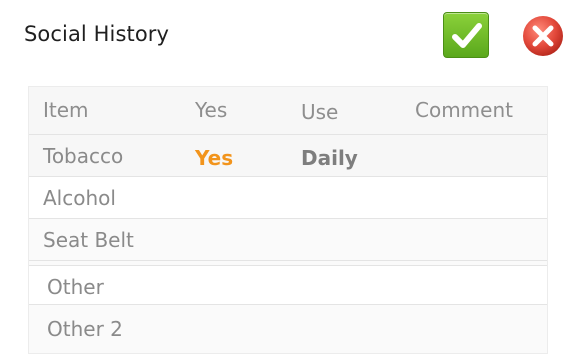 The width and height of the screenshot is (564, 363). I want to click on row-item: Seat Belt, so click(88, 240).